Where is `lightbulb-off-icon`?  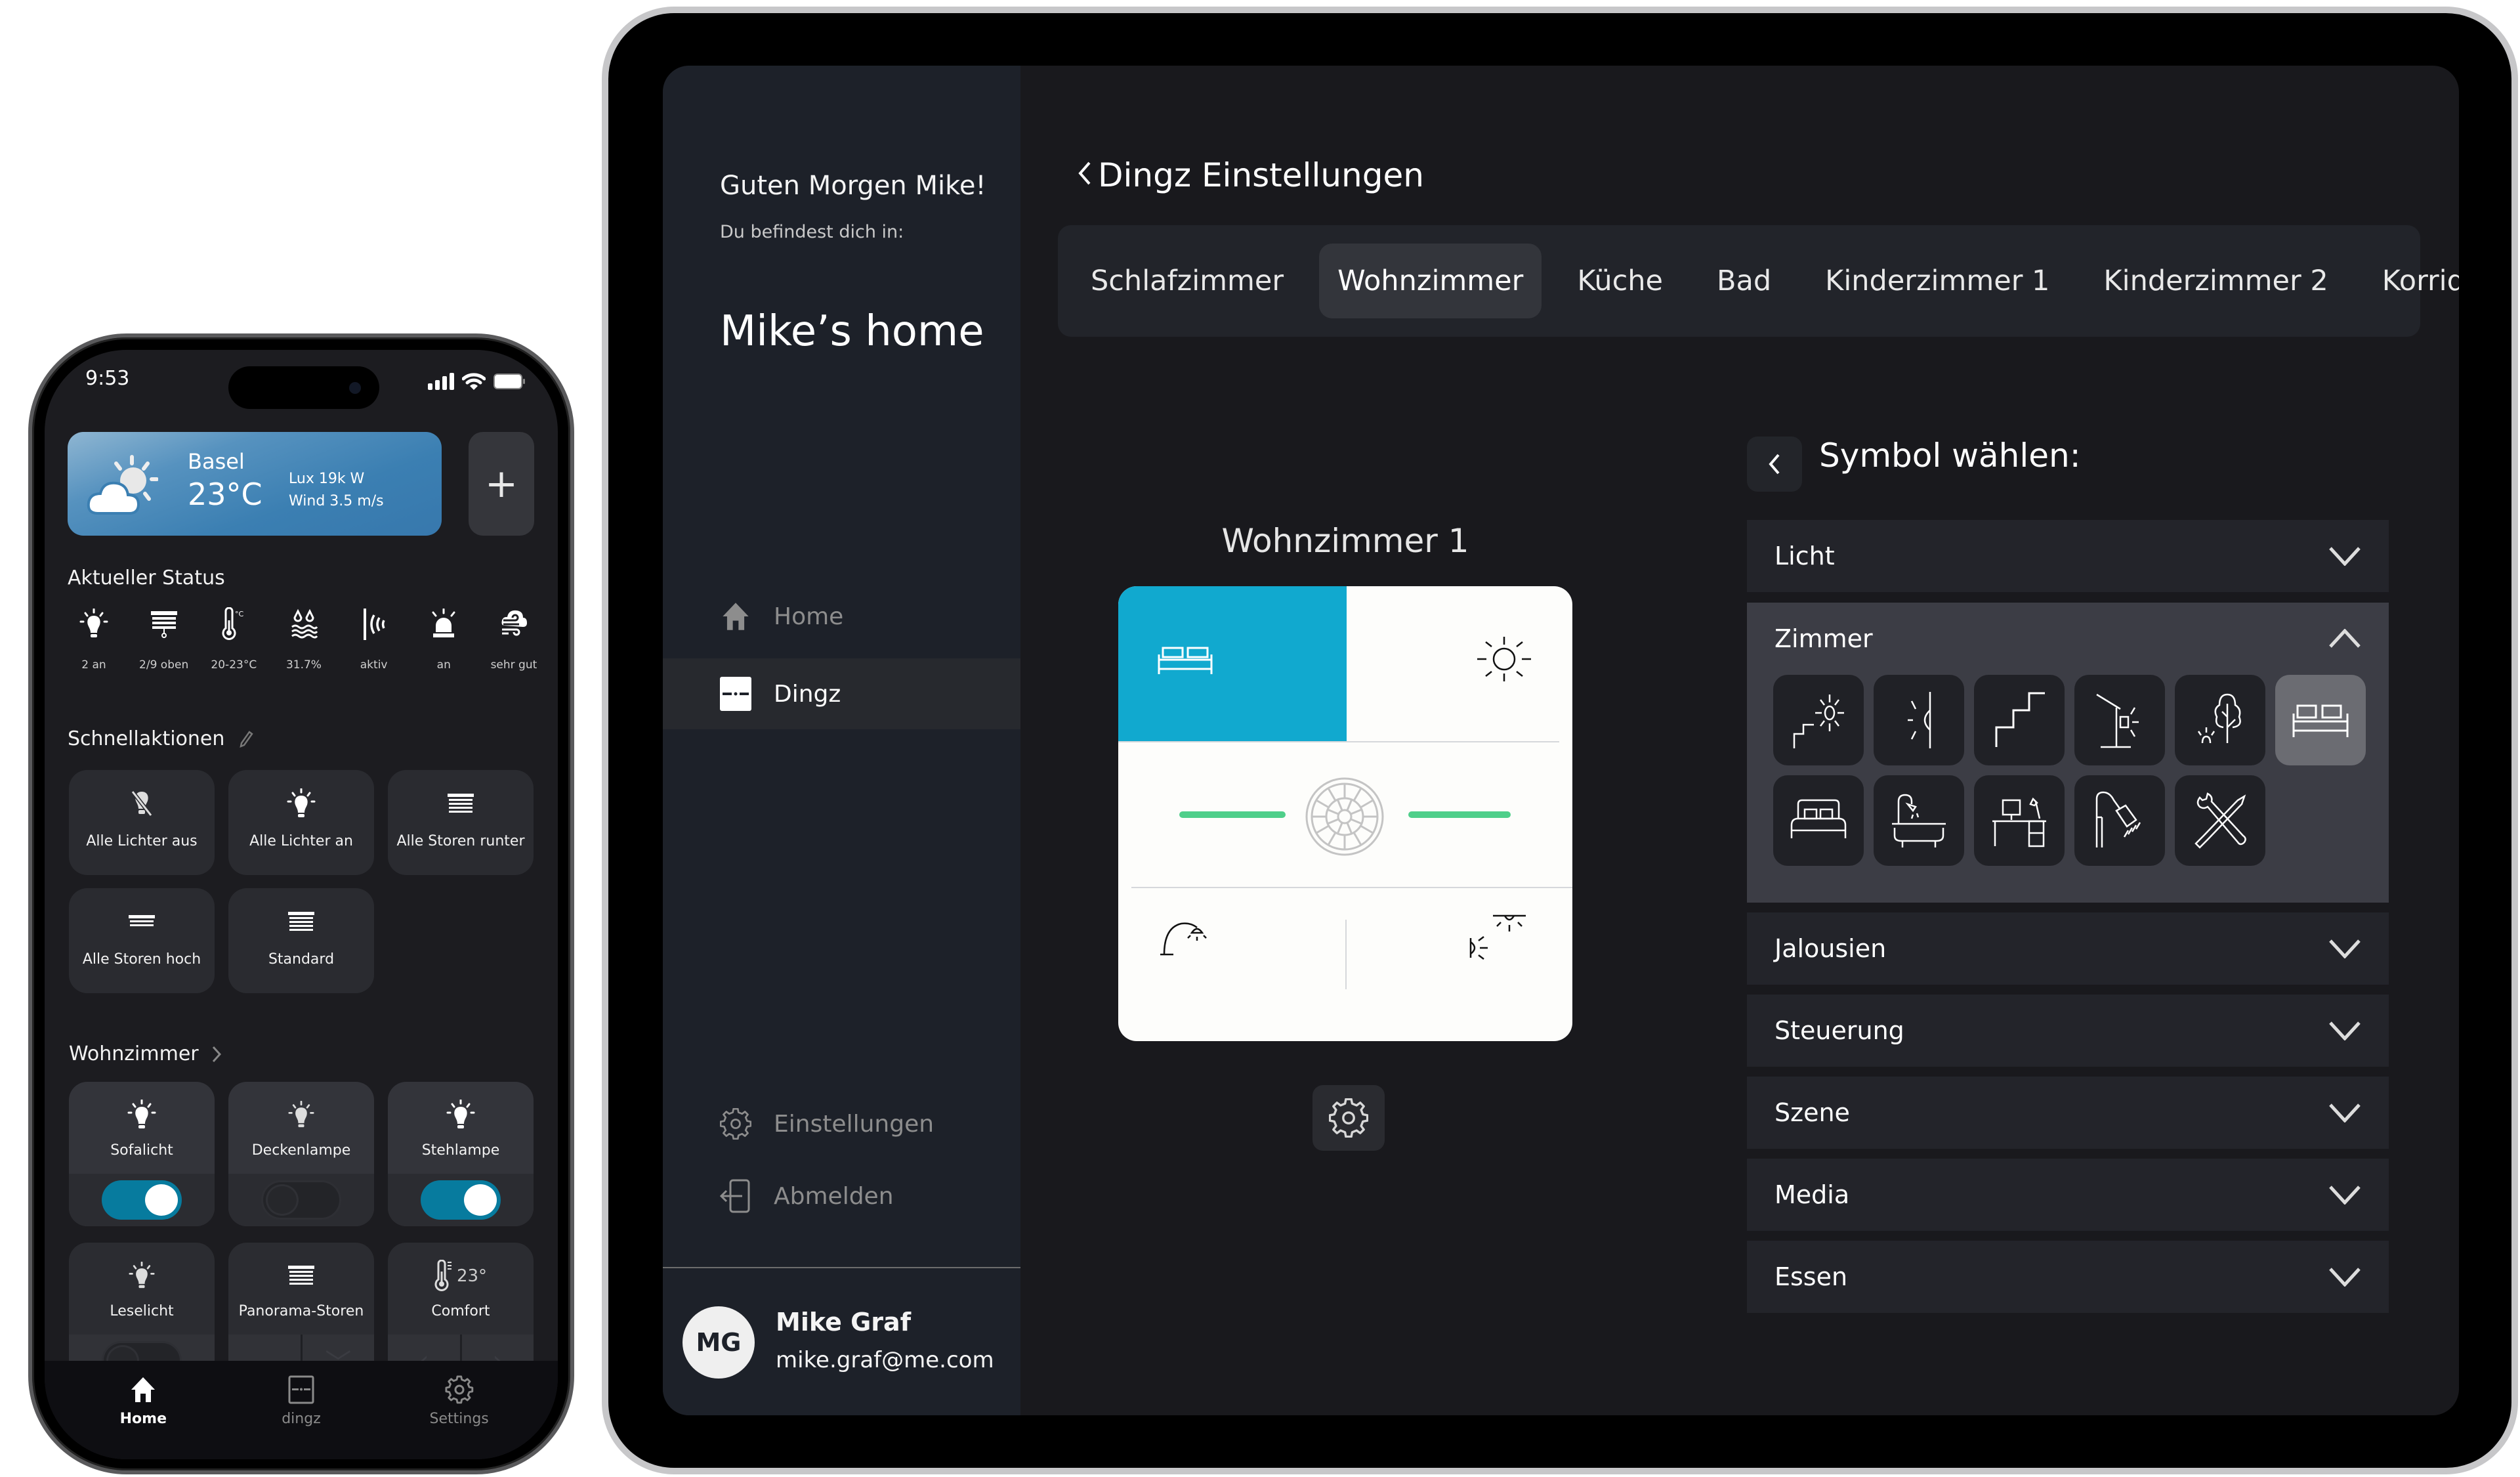 lightbulb-off-icon is located at coordinates (142, 804).